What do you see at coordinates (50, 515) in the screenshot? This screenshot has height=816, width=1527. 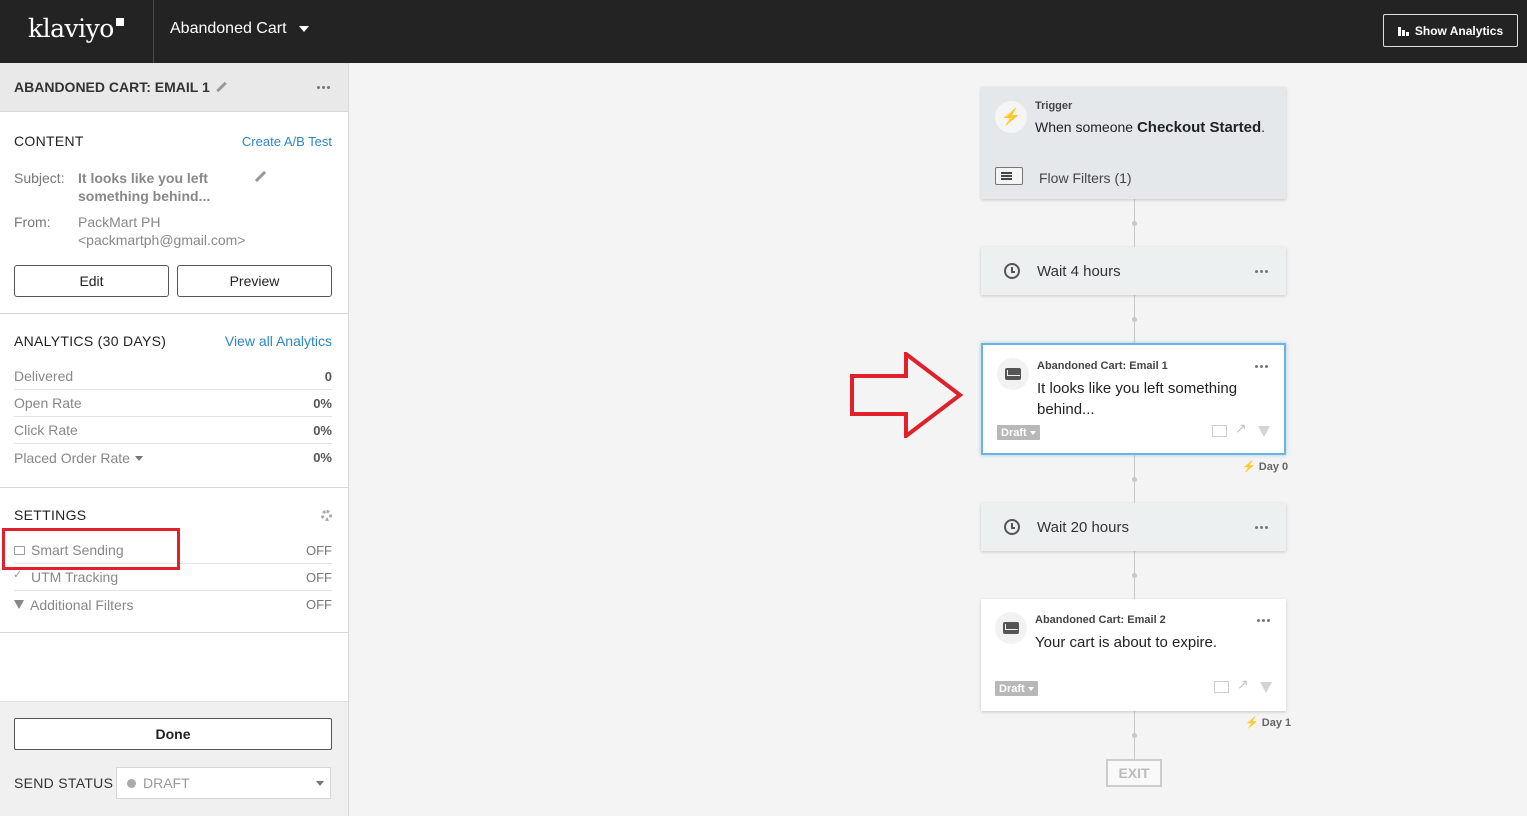 I see `settings-heading: SETTINGS` at bounding box center [50, 515].